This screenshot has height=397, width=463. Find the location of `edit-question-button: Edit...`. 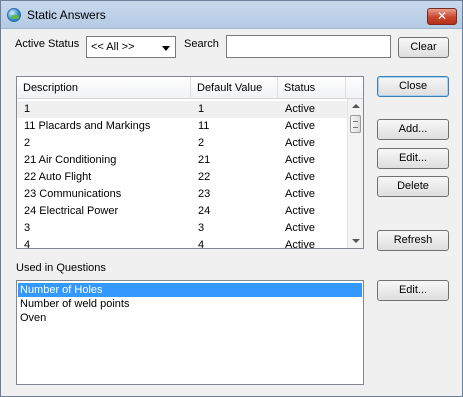

edit-question-button: Edit... is located at coordinates (413, 290).